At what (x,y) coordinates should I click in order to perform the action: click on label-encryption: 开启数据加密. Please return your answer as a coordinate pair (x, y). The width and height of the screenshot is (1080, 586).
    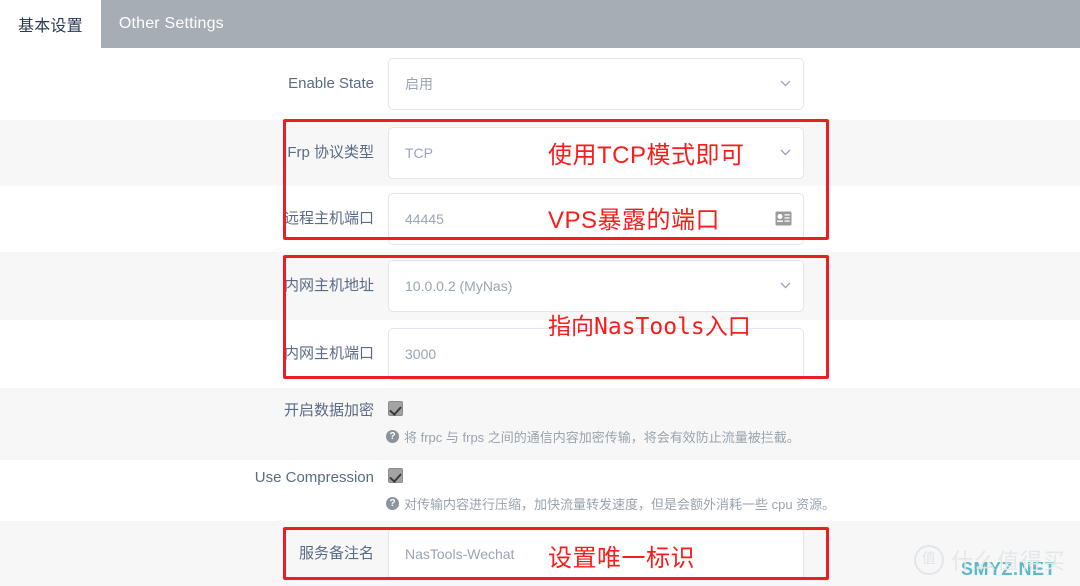
    Looking at the image, I should click on (328, 410).